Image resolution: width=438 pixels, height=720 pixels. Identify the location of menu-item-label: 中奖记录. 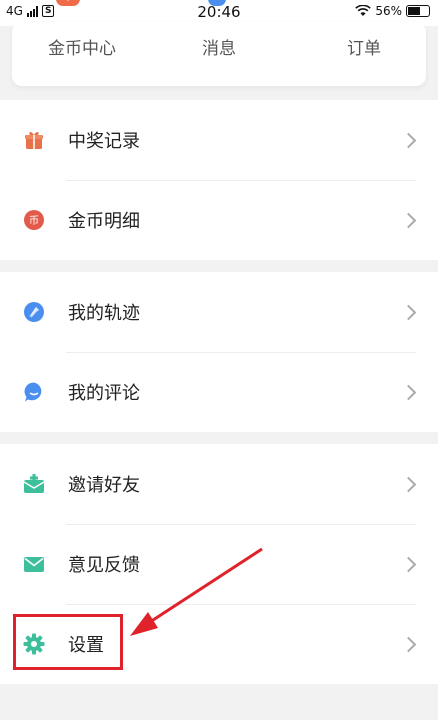
(104, 141).